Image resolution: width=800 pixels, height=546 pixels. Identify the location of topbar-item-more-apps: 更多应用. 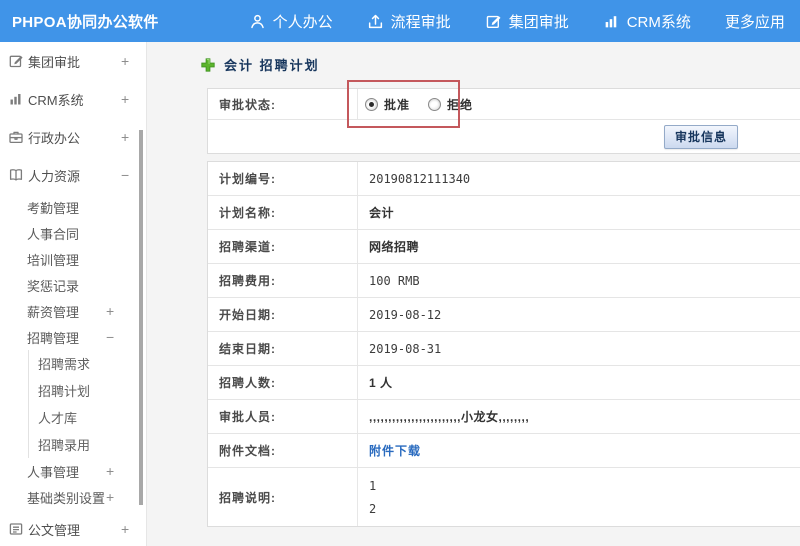
(759, 21).